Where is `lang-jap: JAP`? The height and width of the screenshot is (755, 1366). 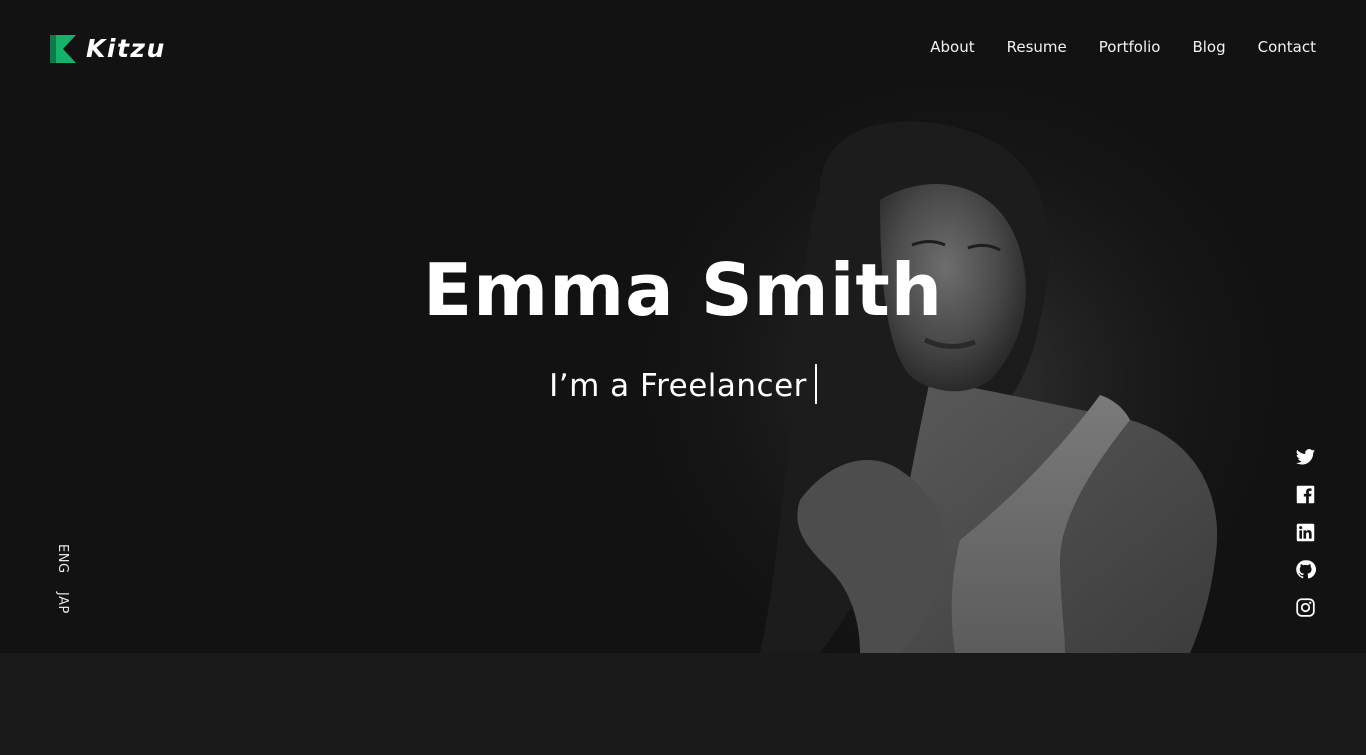
lang-jap: JAP is located at coordinates (62, 603).